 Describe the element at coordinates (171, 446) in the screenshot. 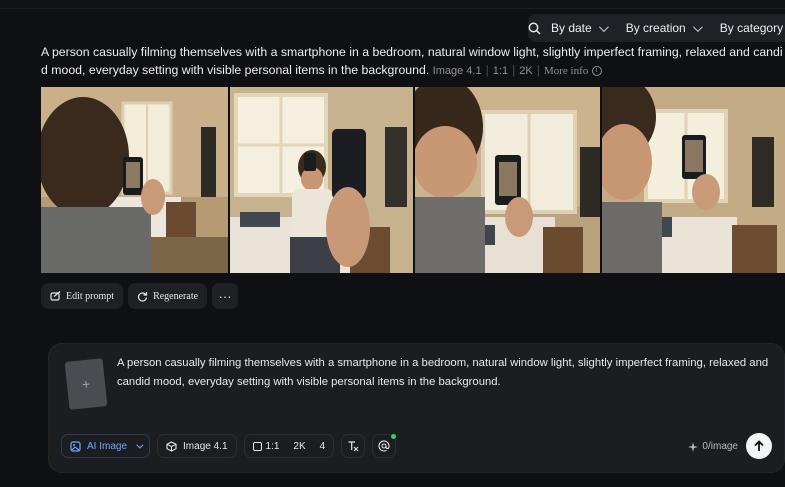

I see `cube-icon` at that location.